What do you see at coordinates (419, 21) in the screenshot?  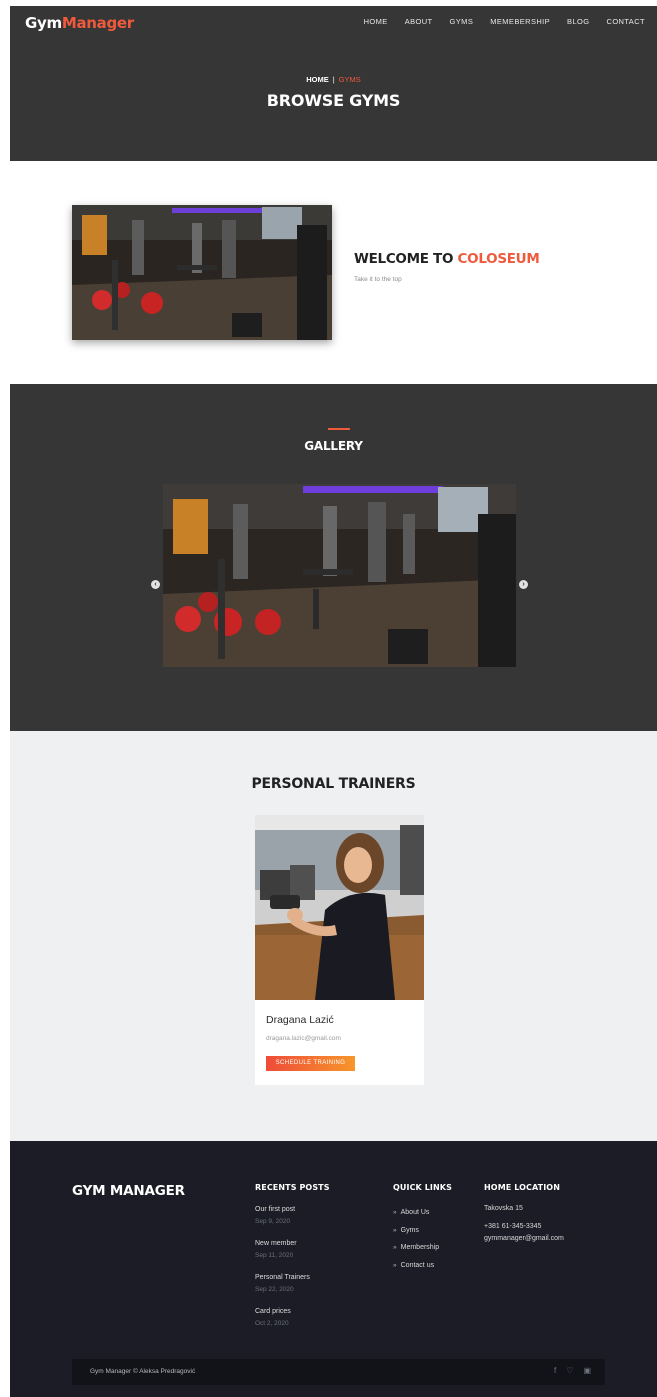 I see `nav-about: ABOUT` at bounding box center [419, 21].